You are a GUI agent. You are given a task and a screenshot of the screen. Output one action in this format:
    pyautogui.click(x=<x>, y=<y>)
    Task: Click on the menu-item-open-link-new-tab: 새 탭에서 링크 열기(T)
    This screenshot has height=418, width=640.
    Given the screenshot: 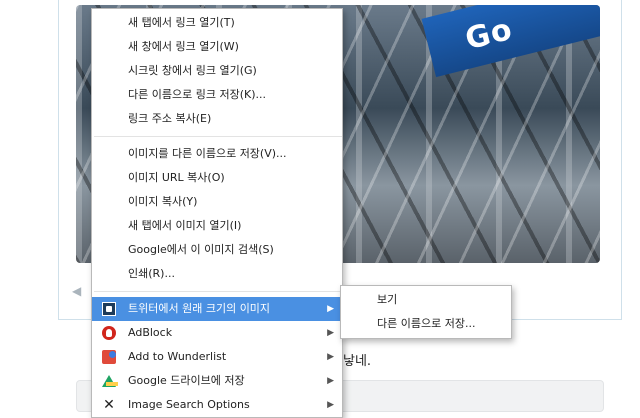 What is the action you would take?
    pyautogui.click(x=217, y=23)
    